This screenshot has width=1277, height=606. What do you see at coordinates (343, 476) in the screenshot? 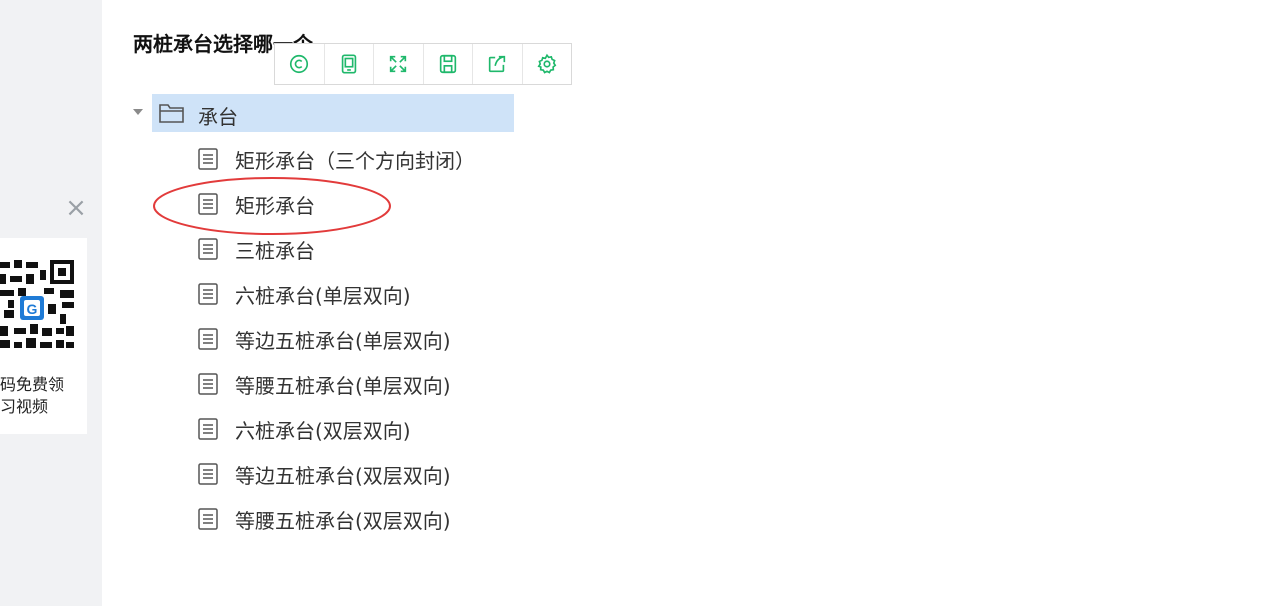
I see `tree-item-label: 等边五桩承台(双层双向)` at bounding box center [343, 476].